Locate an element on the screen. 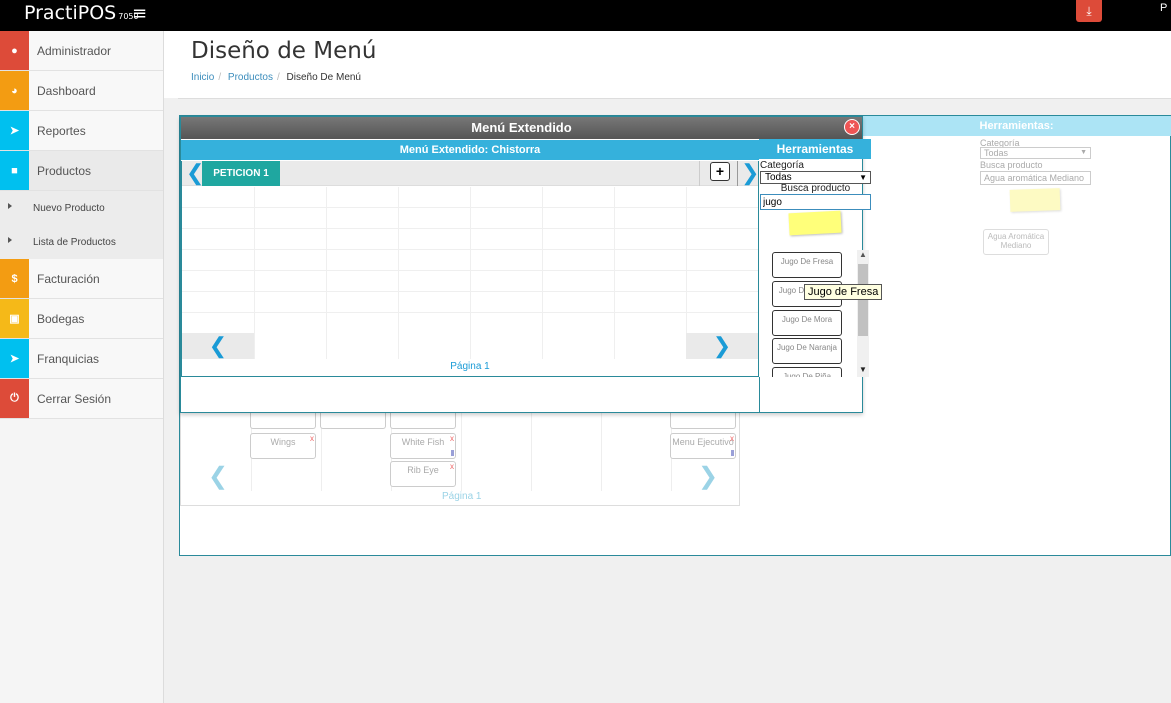 The height and width of the screenshot is (703, 1171). top-navbar: PractiPOS 7050 ≡ ⤓ P is located at coordinates (585, 15).